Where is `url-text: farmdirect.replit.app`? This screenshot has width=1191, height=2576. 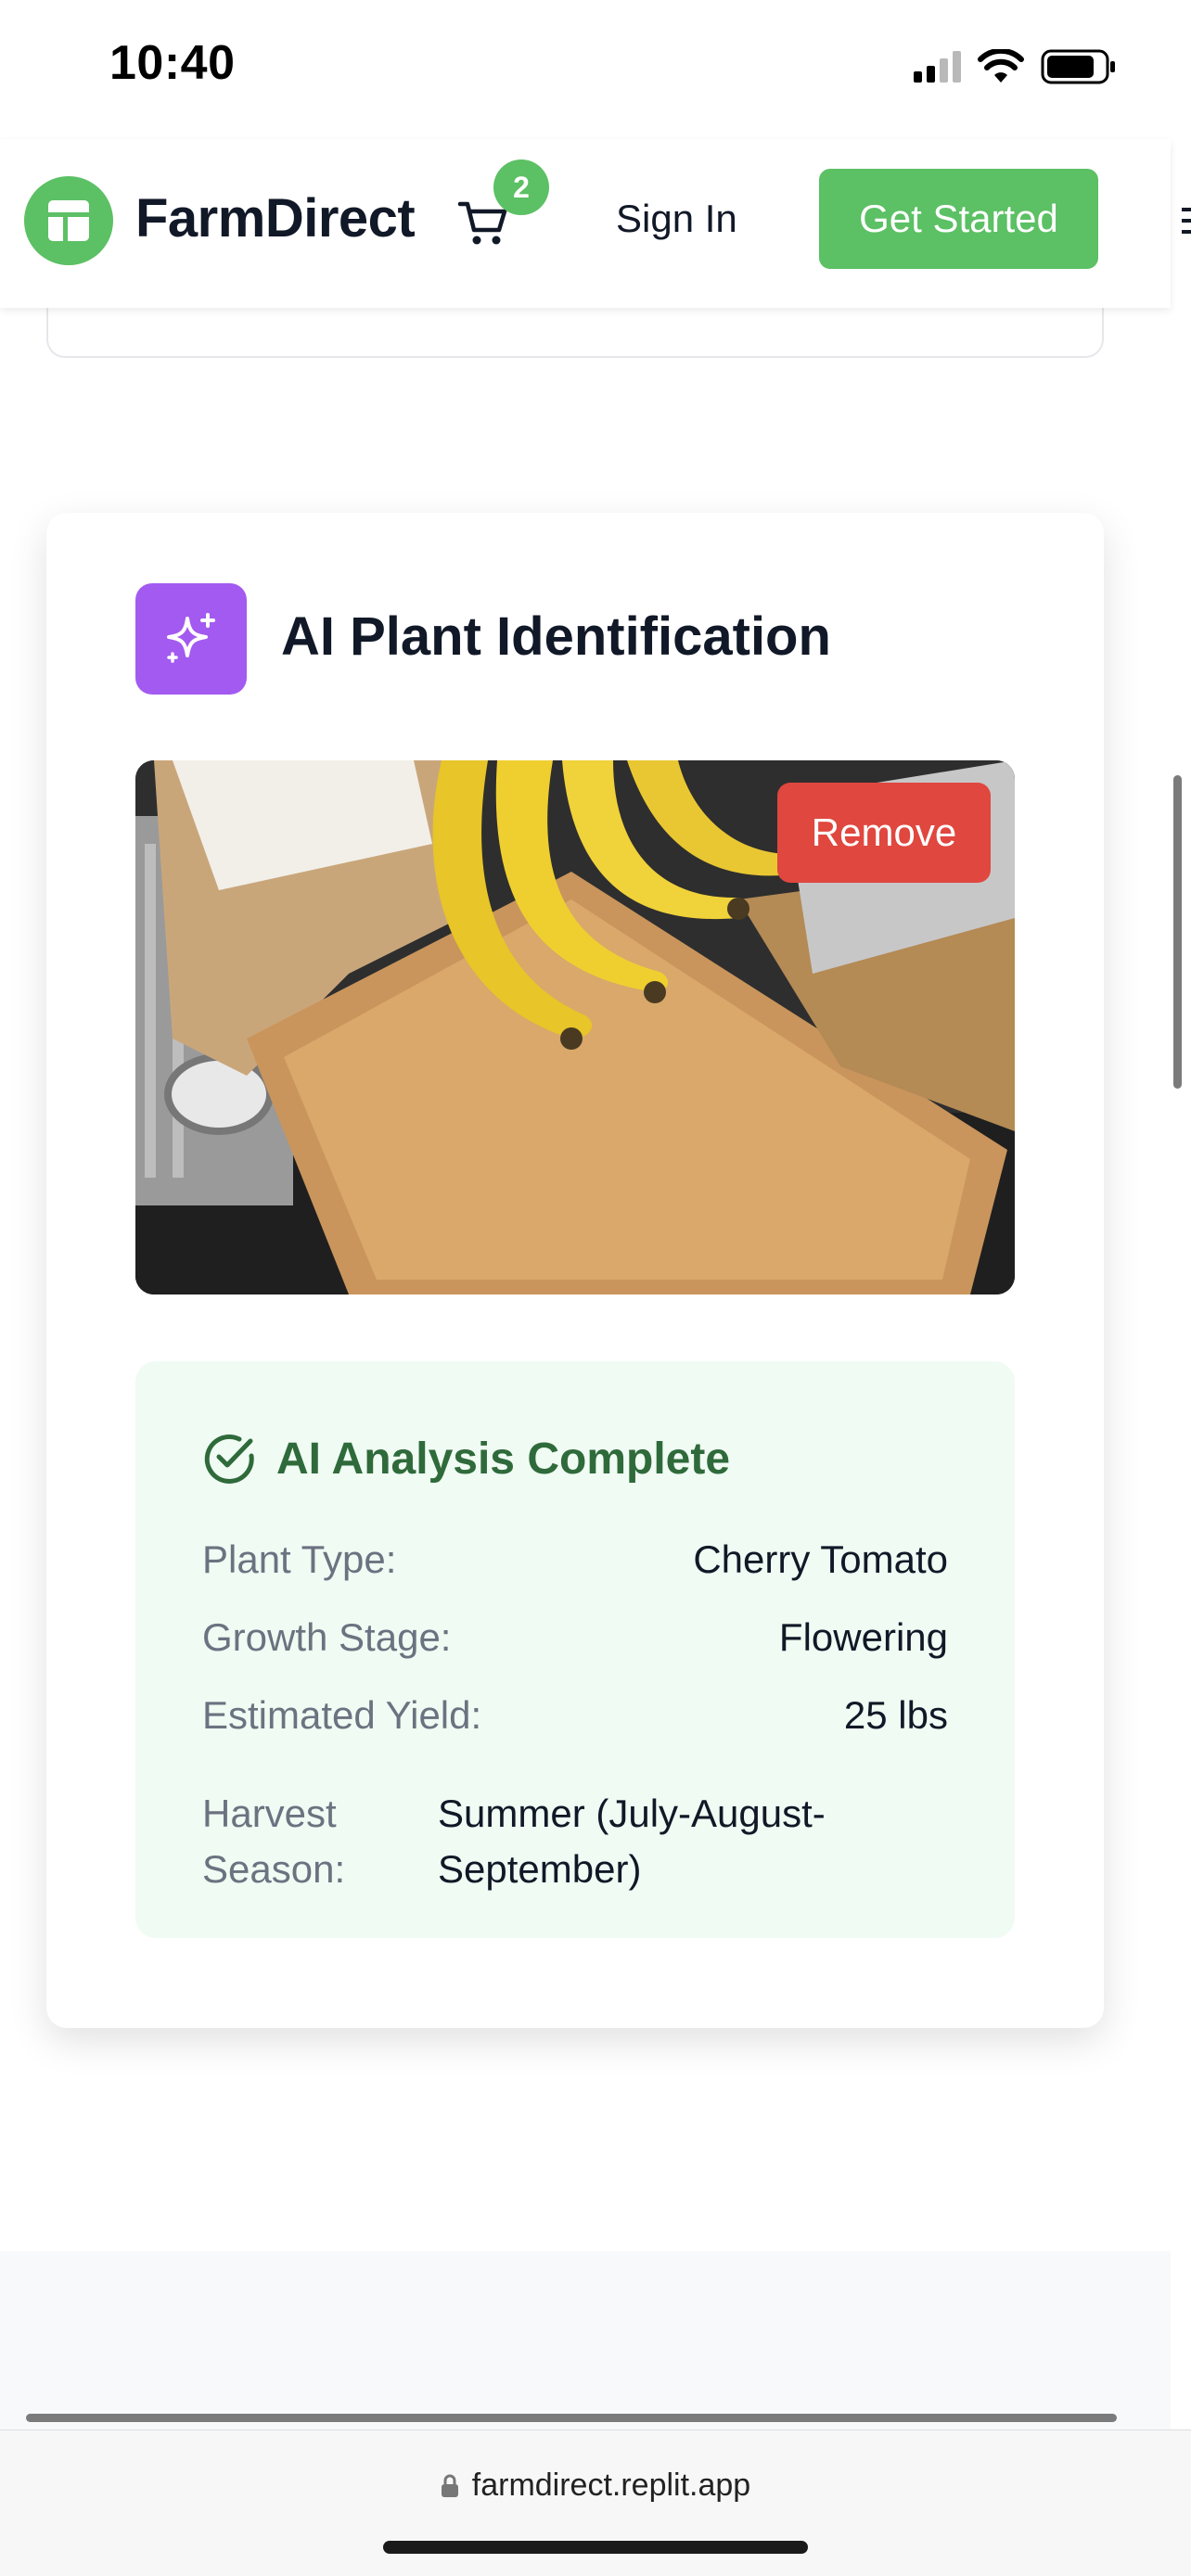 url-text: farmdirect.replit.app is located at coordinates (611, 2486).